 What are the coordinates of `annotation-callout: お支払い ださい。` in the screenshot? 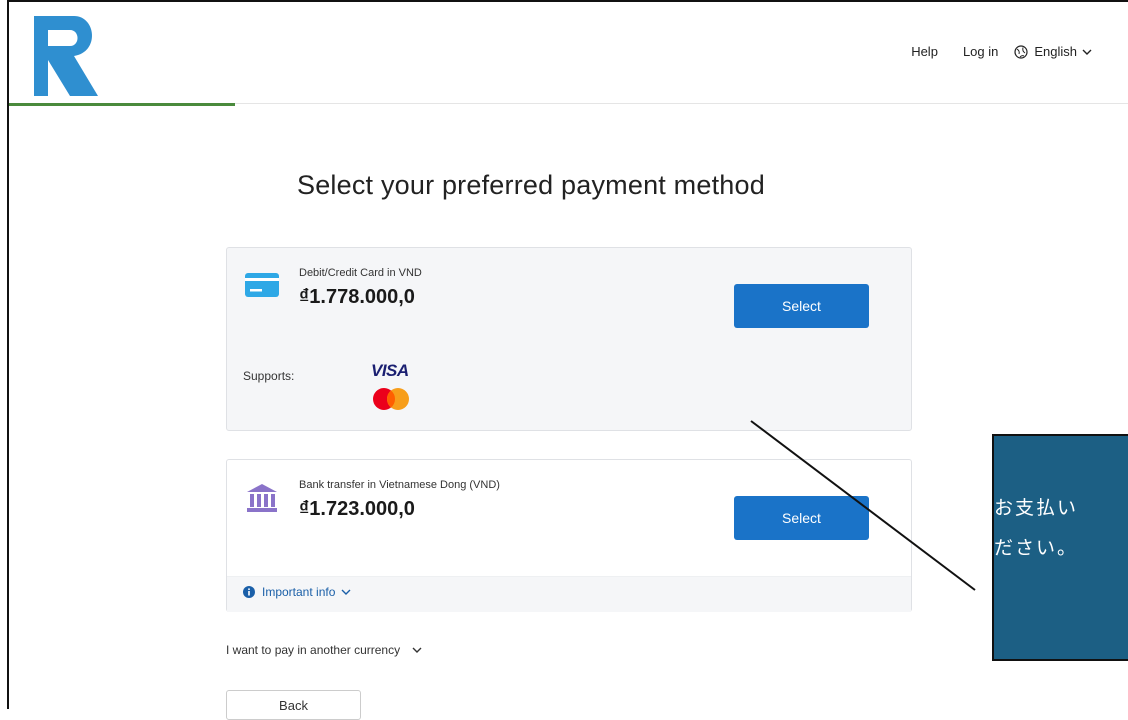 It's located at (1060, 547).